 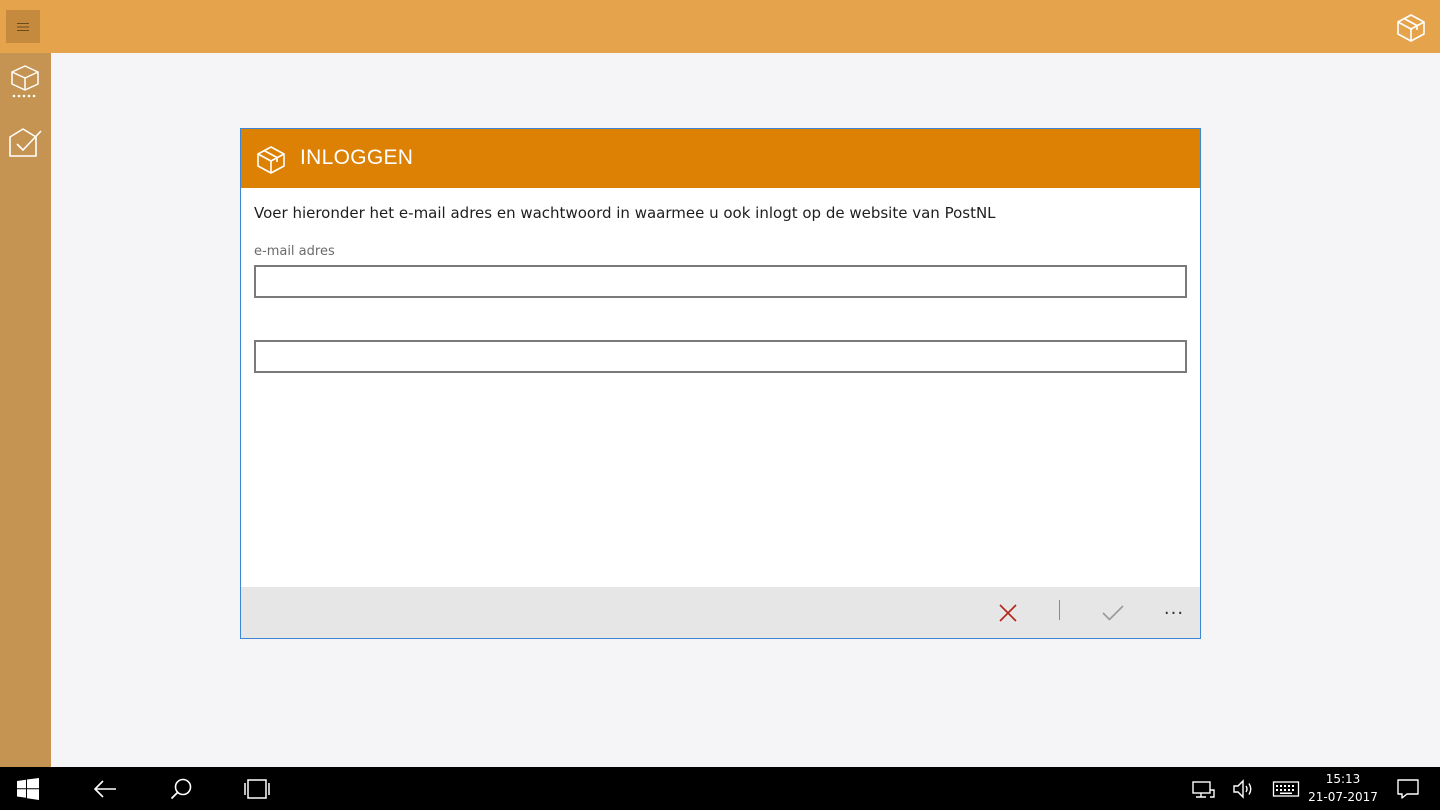 What do you see at coordinates (720, 612) in the screenshot?
I see `command-bar: ···` at bounding box center [720, 612].